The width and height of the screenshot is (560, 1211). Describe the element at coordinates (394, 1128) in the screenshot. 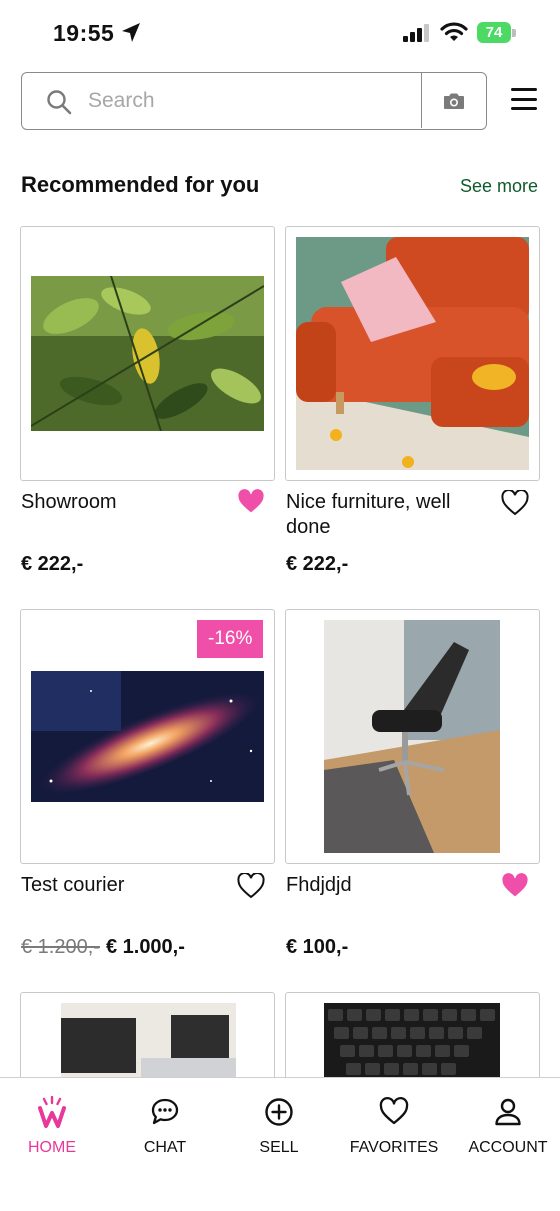

I see `nav-item-favorites: FAVORITES` at that location.